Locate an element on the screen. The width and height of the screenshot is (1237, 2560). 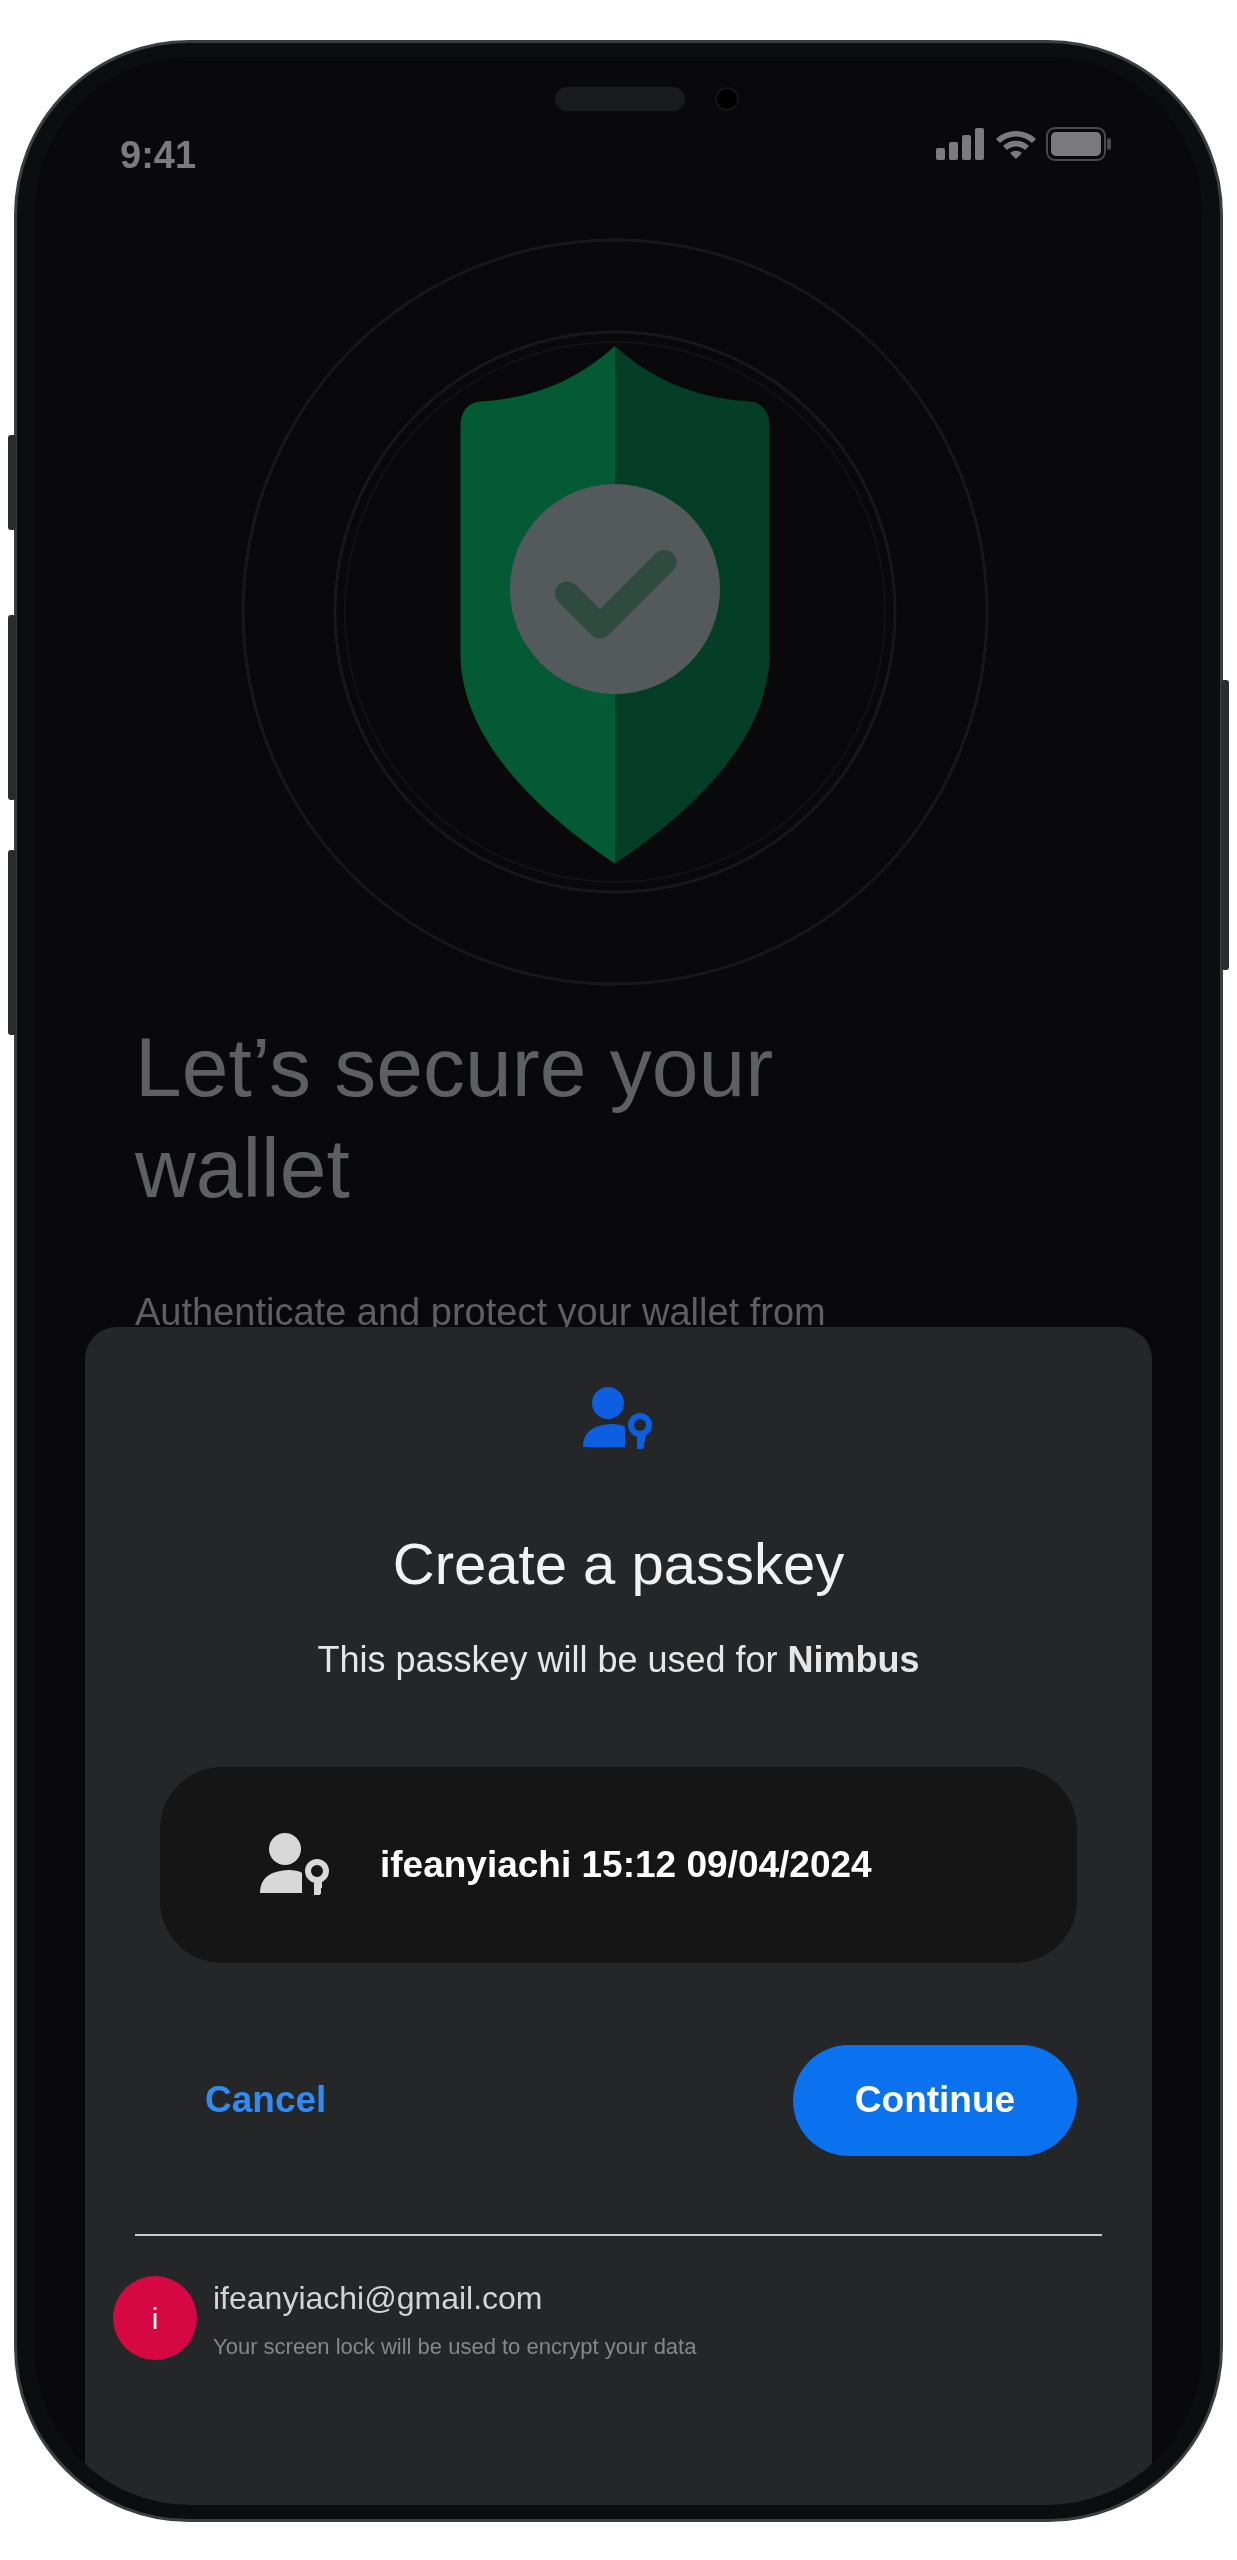
battery-icon is located at coordinates (1079, 144).